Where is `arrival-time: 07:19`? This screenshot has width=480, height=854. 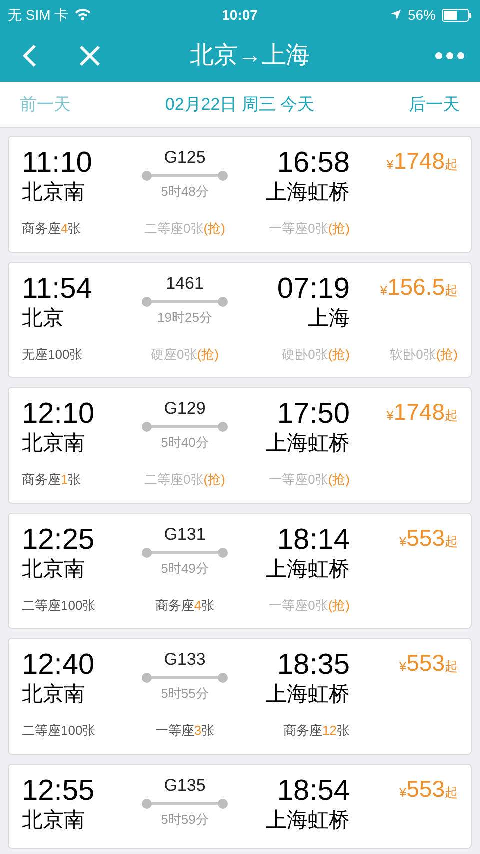
arrival-time: 07:19 is located at coordinates (313, 288).